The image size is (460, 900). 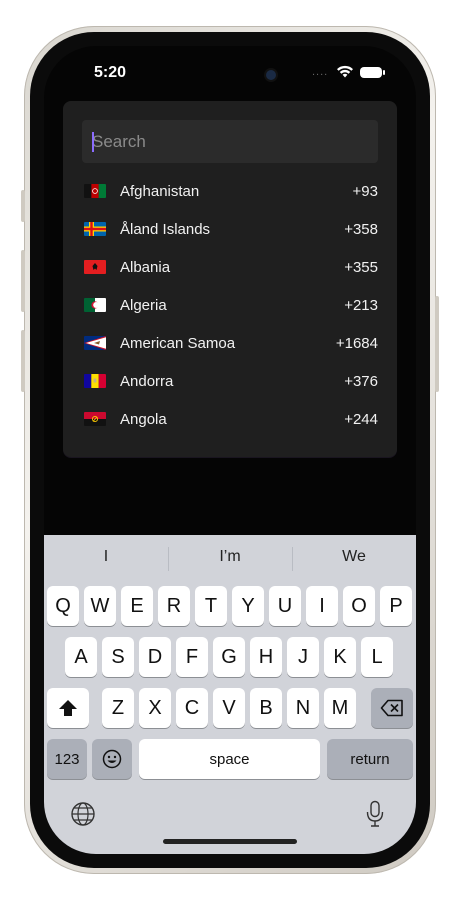 I want to click on country-row: Åland Islands +358, so click(x=230, y=229).